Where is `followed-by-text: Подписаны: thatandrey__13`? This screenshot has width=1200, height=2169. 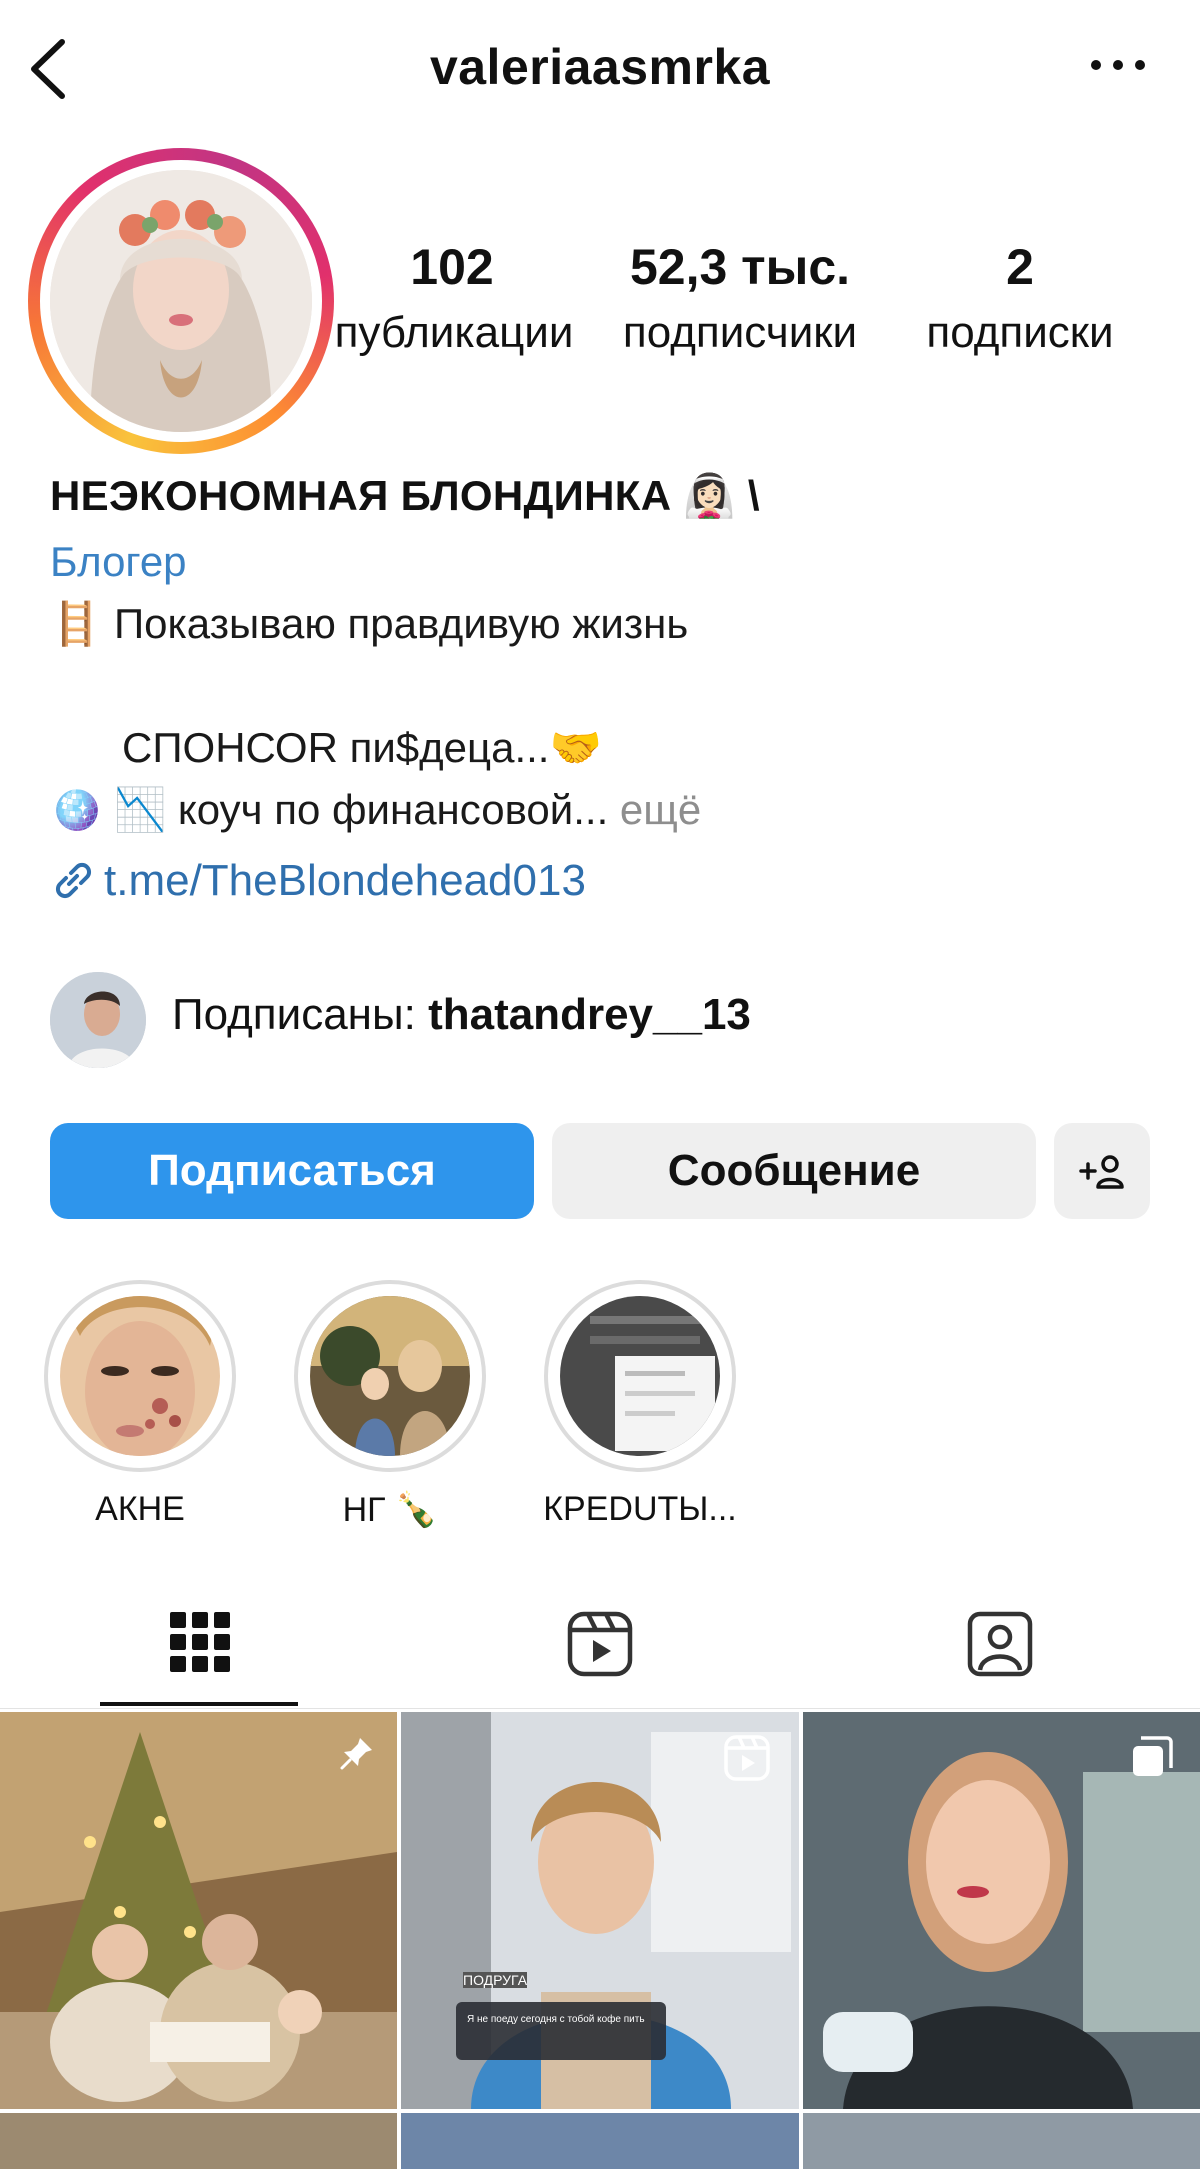 followed-by-text: Подписаны: thatandrey__13 is located at coordinates (461, 1015).